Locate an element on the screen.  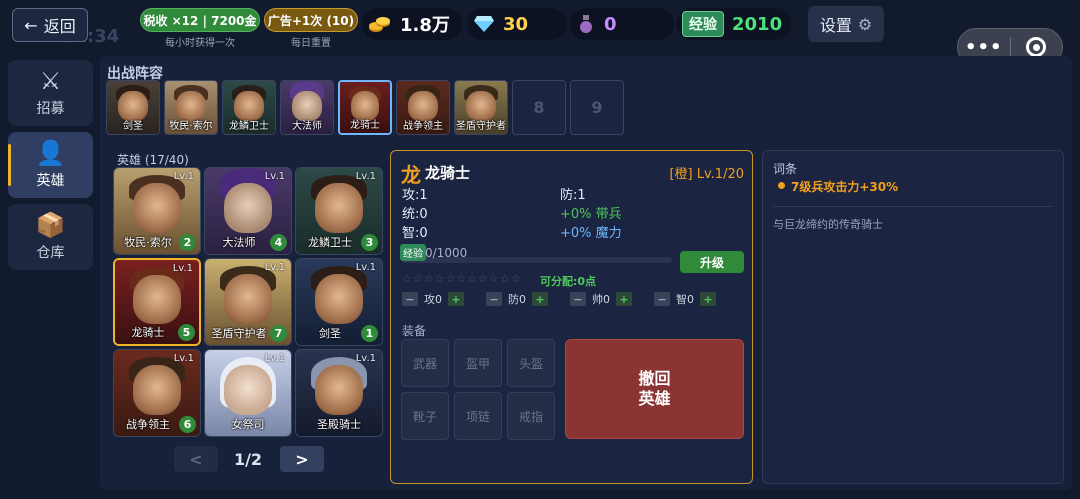
ad-button: 广告+1次 (10) is located at coordinates (311, 20).